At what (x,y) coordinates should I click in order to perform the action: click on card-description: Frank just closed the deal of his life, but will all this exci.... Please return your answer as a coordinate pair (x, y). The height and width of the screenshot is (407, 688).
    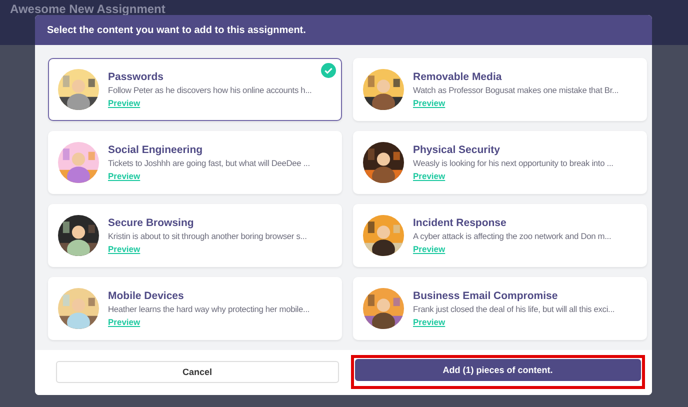
    Looking at the image, I should click on (514, 309).